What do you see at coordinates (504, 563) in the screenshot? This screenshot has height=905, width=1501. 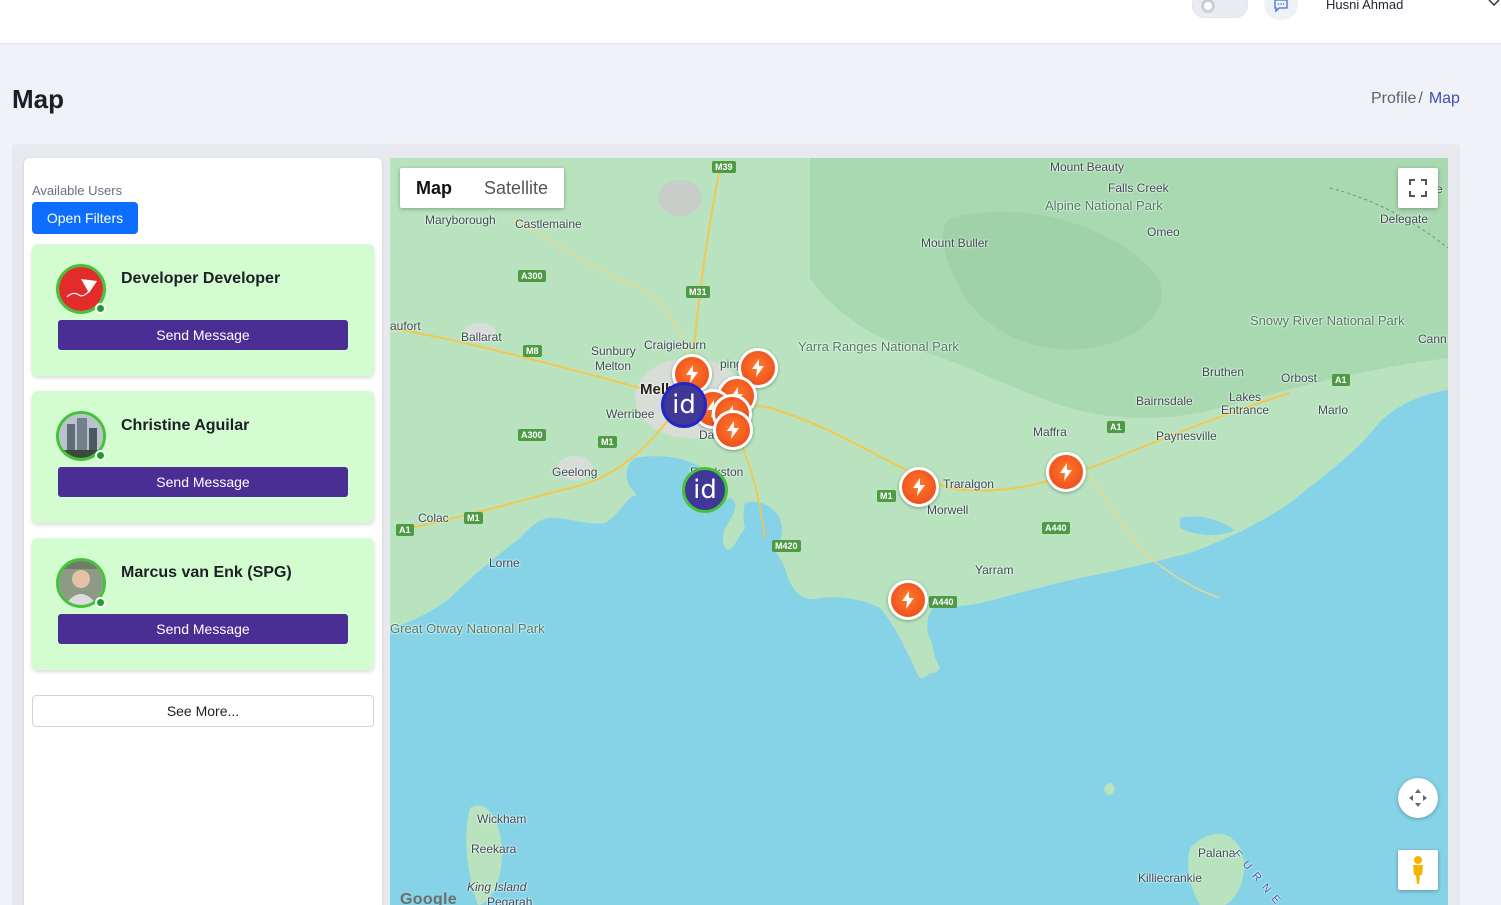 I see `map-label: Lorne` at bounding box center [504, 563].